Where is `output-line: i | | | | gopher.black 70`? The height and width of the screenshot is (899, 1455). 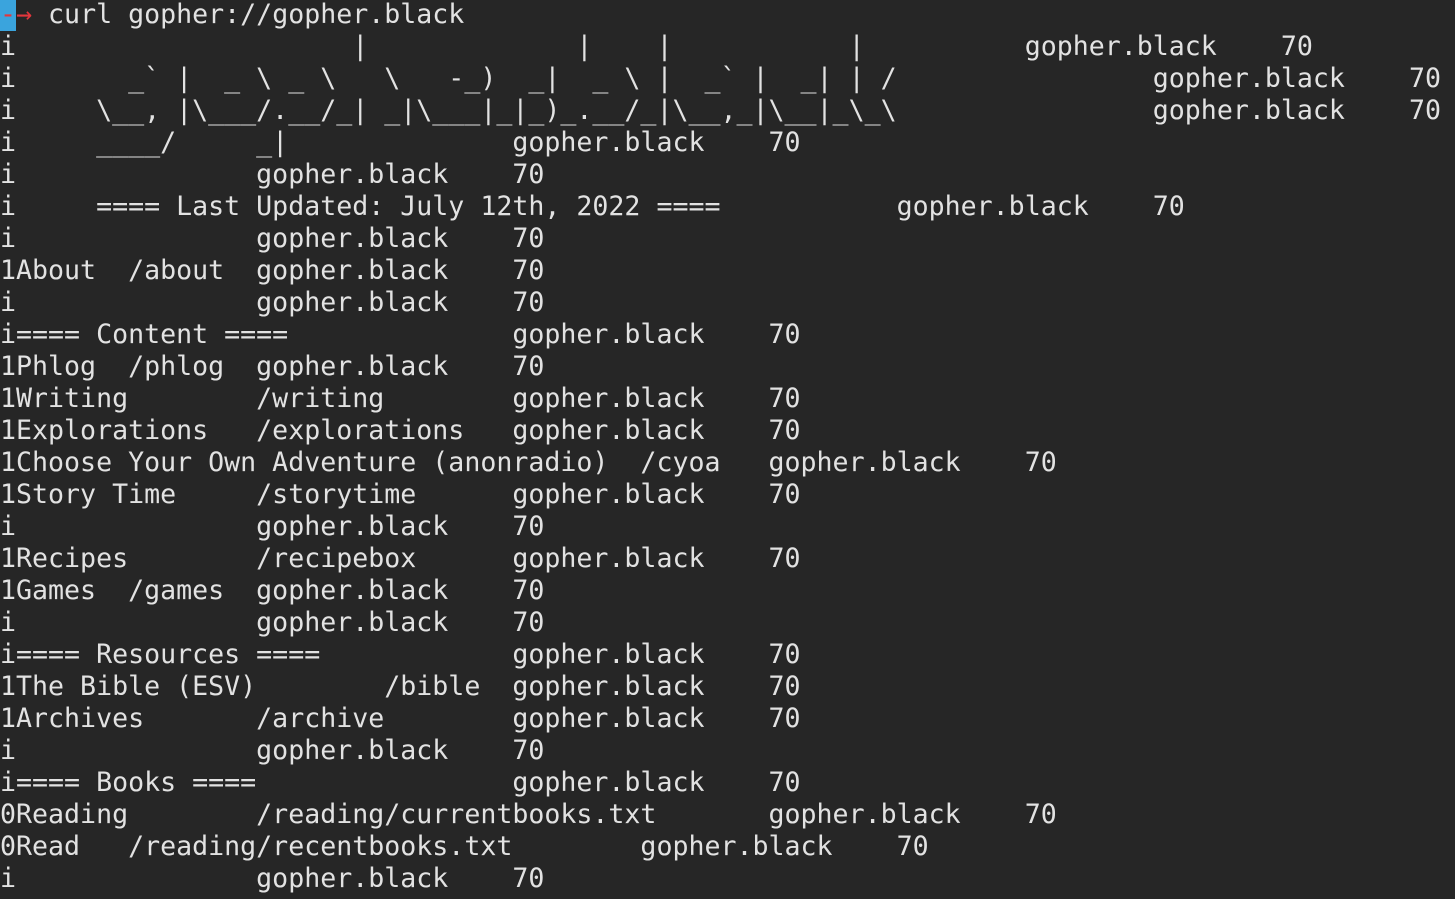
output-line: i | | | | gopher.black 70 is located at coordinates (656, 46).